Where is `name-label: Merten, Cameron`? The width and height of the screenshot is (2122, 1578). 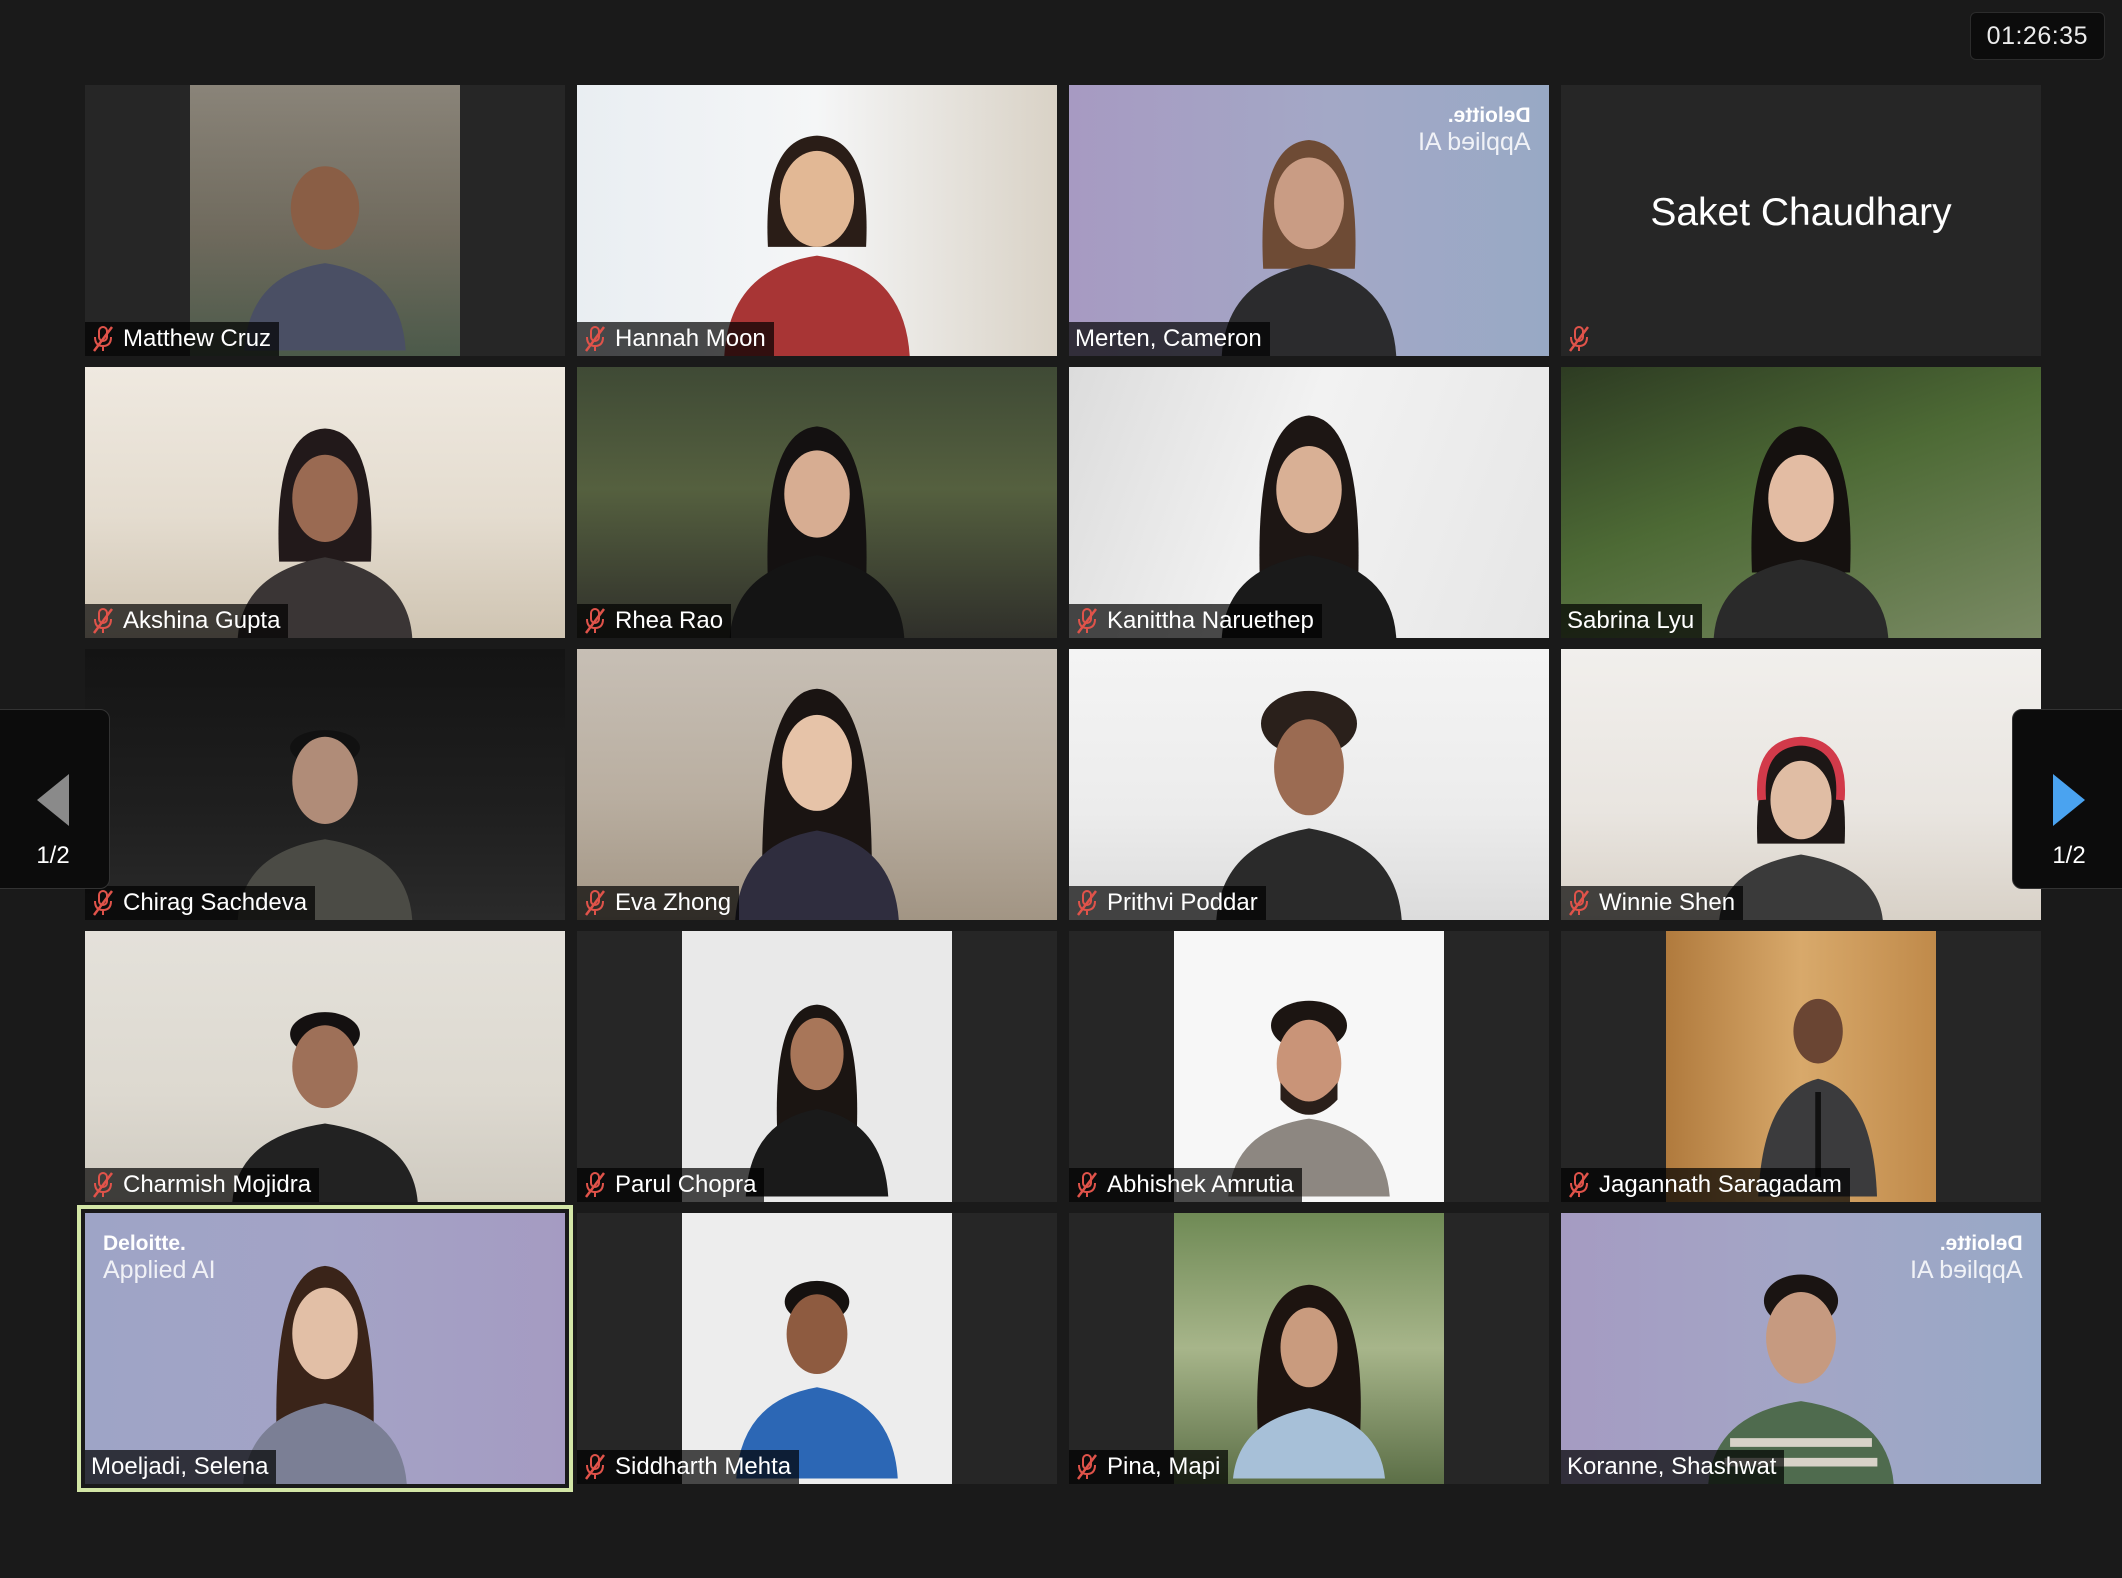 name-label: Merten, Cameron is located at coordinates (1169, 339).